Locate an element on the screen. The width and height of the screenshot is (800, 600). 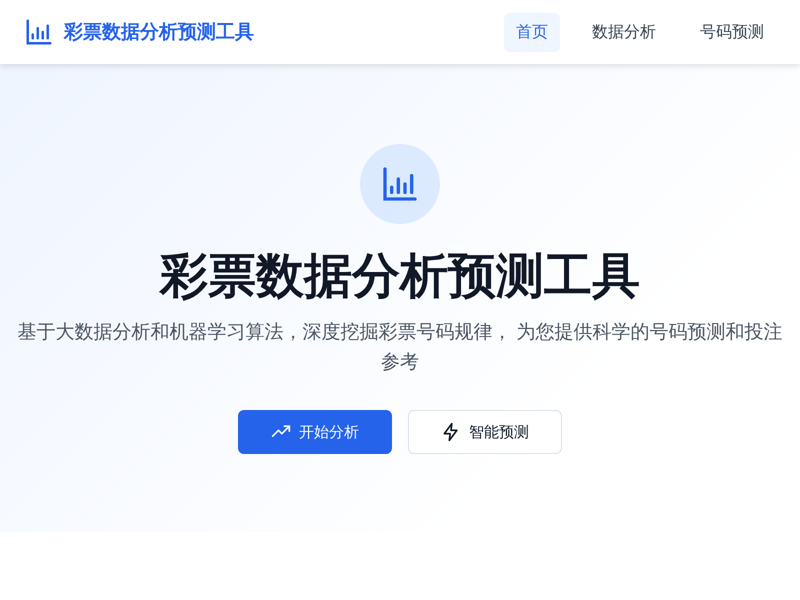
nav-tab: 首页 is located at coordinates (532, 32).